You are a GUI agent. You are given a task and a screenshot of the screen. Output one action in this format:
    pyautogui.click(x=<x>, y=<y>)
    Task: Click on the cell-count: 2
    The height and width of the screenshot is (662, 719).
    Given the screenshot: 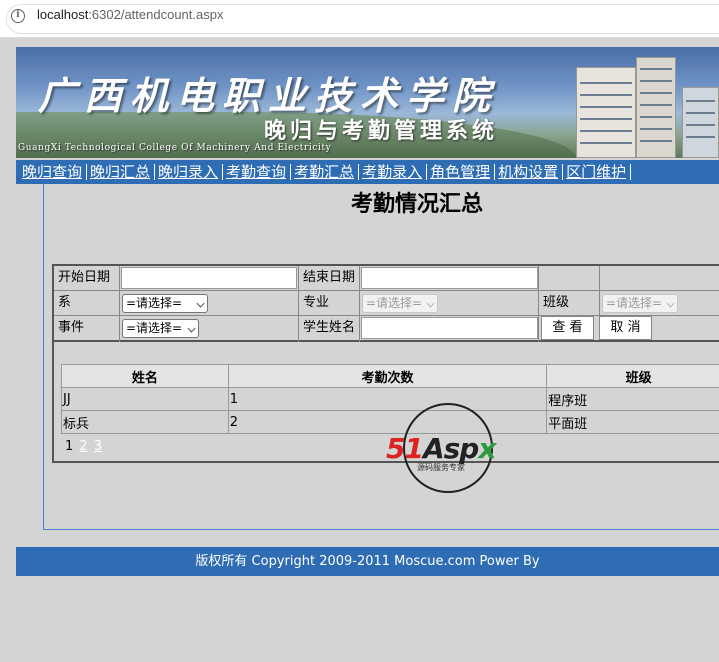 What is the action you would take?
    pyautogui.click(x=387, y=422)
    